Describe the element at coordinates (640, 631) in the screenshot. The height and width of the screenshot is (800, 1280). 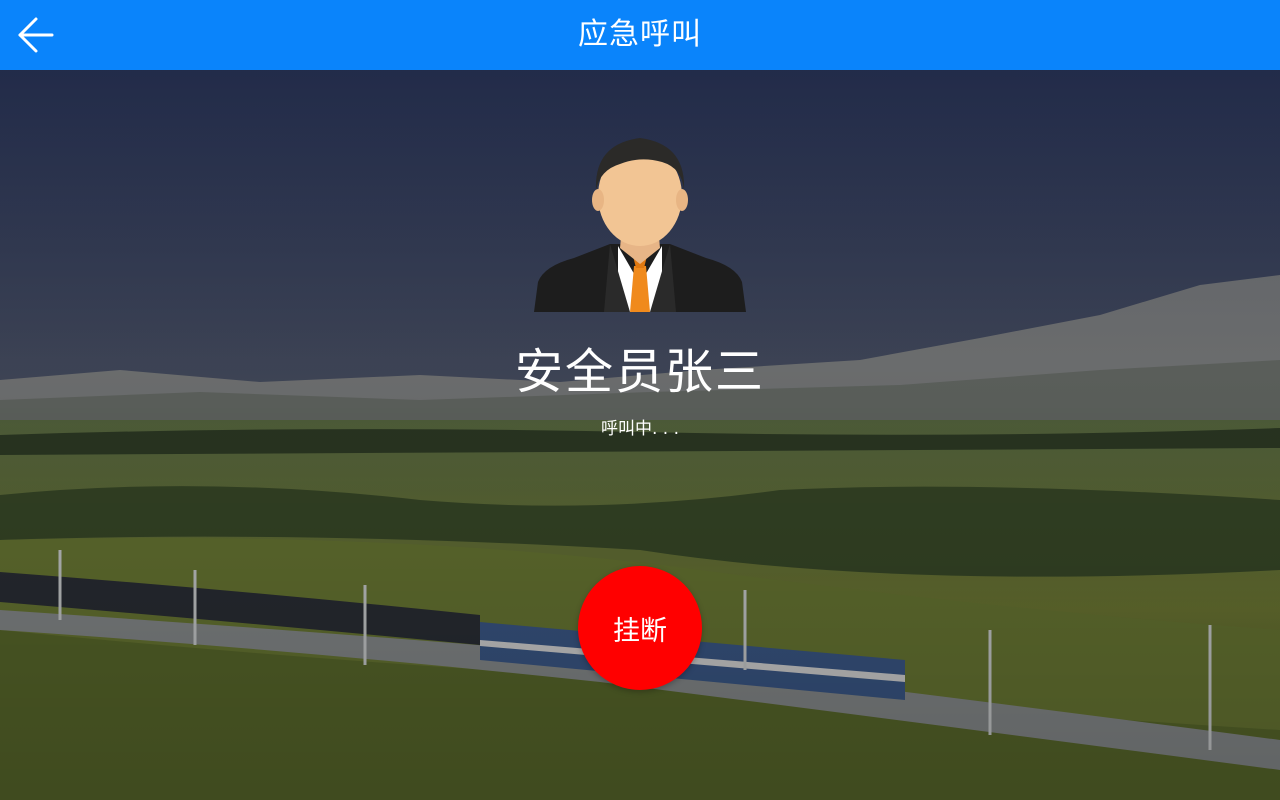
I see `hangup-button-label: 挂断` at that location.